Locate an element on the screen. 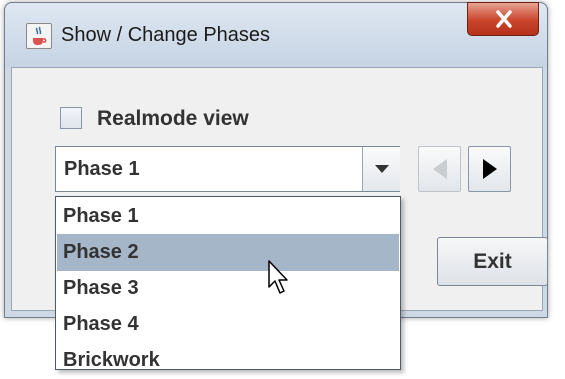 This screenshot has width=565, height=379. next-phase-button is located at coordinates (489, 169).